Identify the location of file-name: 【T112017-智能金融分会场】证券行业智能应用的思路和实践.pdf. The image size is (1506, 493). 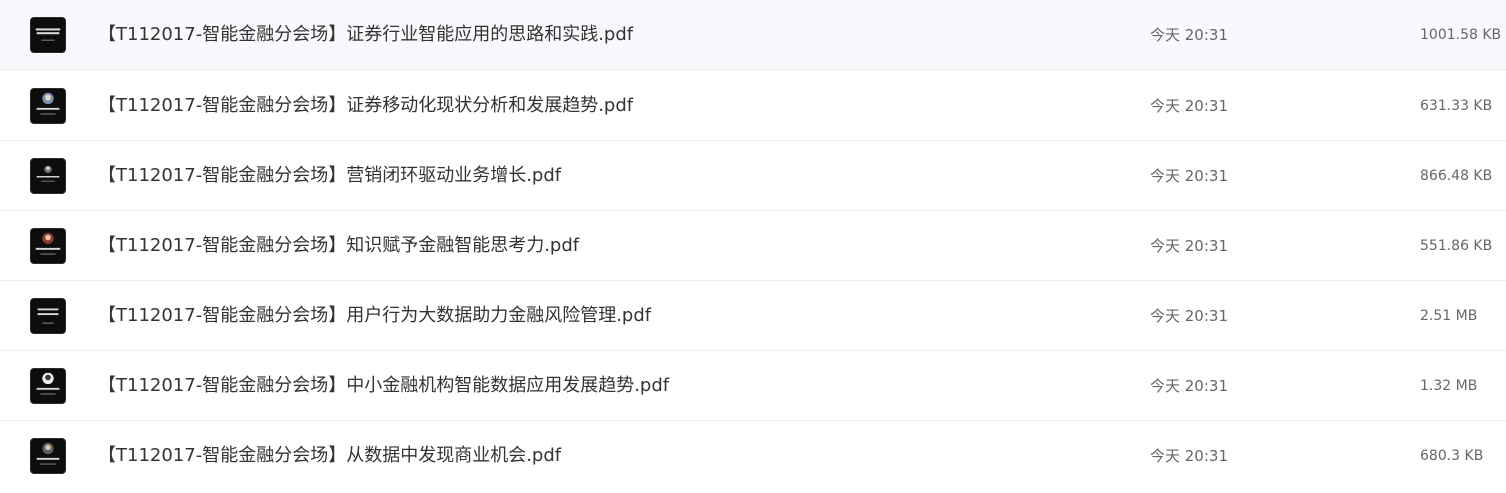
(365, 35).